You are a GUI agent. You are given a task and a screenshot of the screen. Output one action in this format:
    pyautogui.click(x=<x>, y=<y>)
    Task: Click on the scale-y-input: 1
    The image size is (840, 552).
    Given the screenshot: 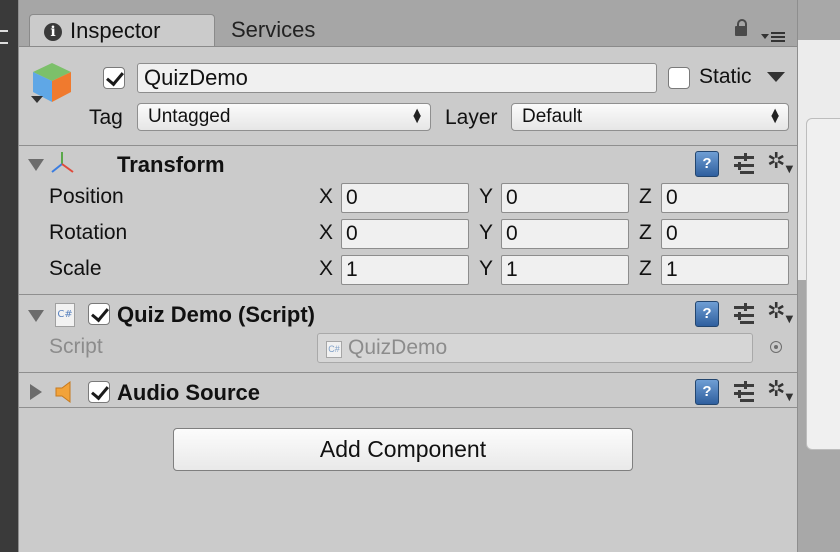 What is the action you would take?
    pyautogui.click(x=565, y=270)
    